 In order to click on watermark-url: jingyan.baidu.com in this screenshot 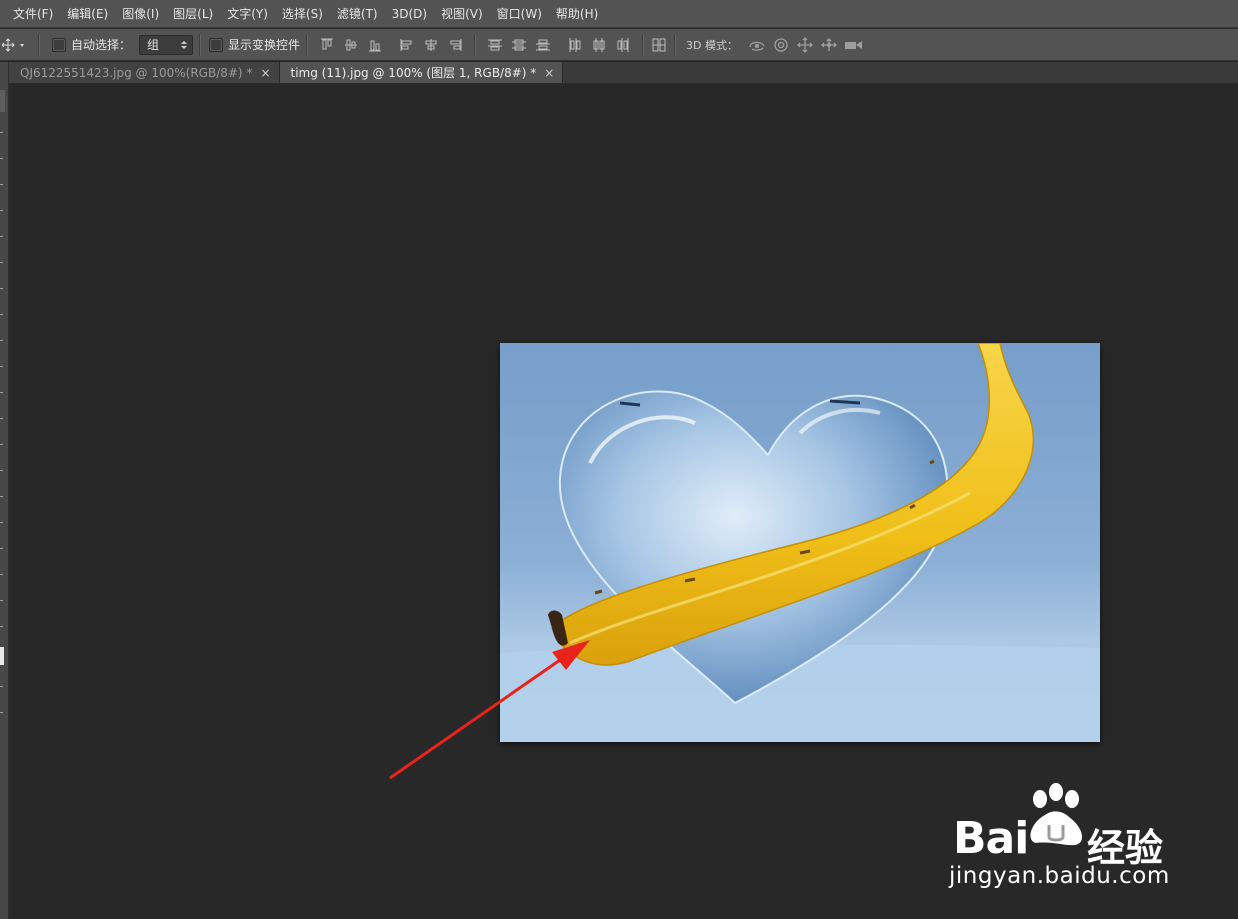, I will do `click(1059, 876)`.